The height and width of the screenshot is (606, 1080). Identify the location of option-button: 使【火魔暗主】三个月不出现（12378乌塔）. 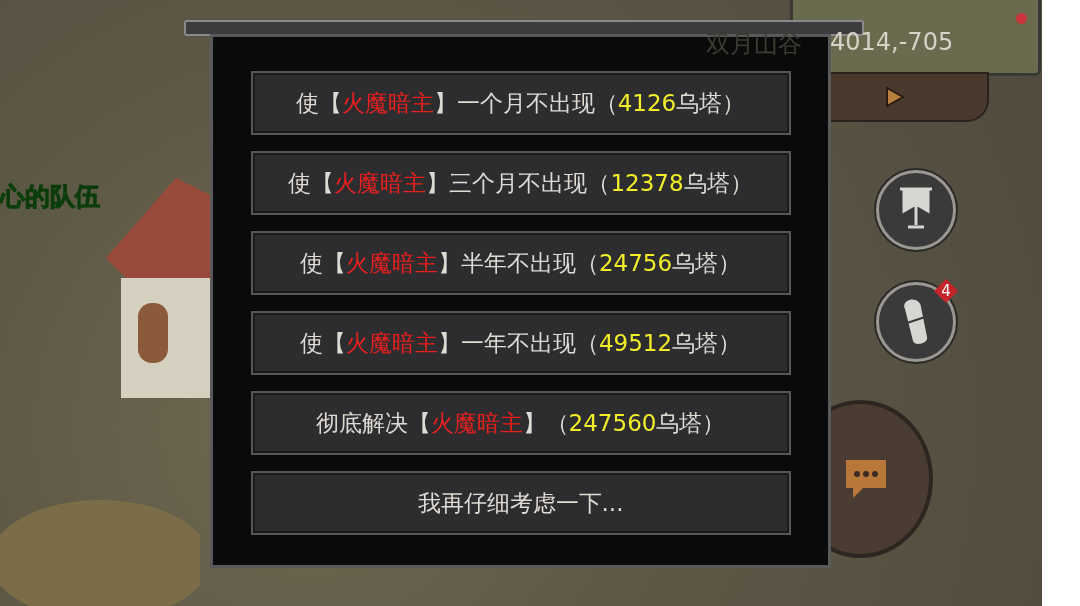
(520, 183).